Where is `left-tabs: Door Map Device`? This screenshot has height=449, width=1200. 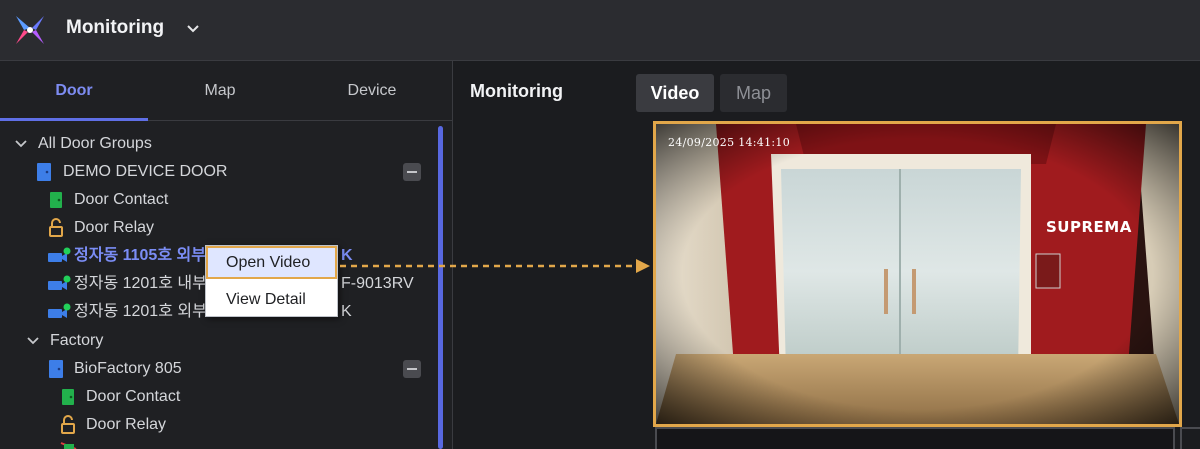 left-tabs: Door Map Device is located at coordinates (226, 91).